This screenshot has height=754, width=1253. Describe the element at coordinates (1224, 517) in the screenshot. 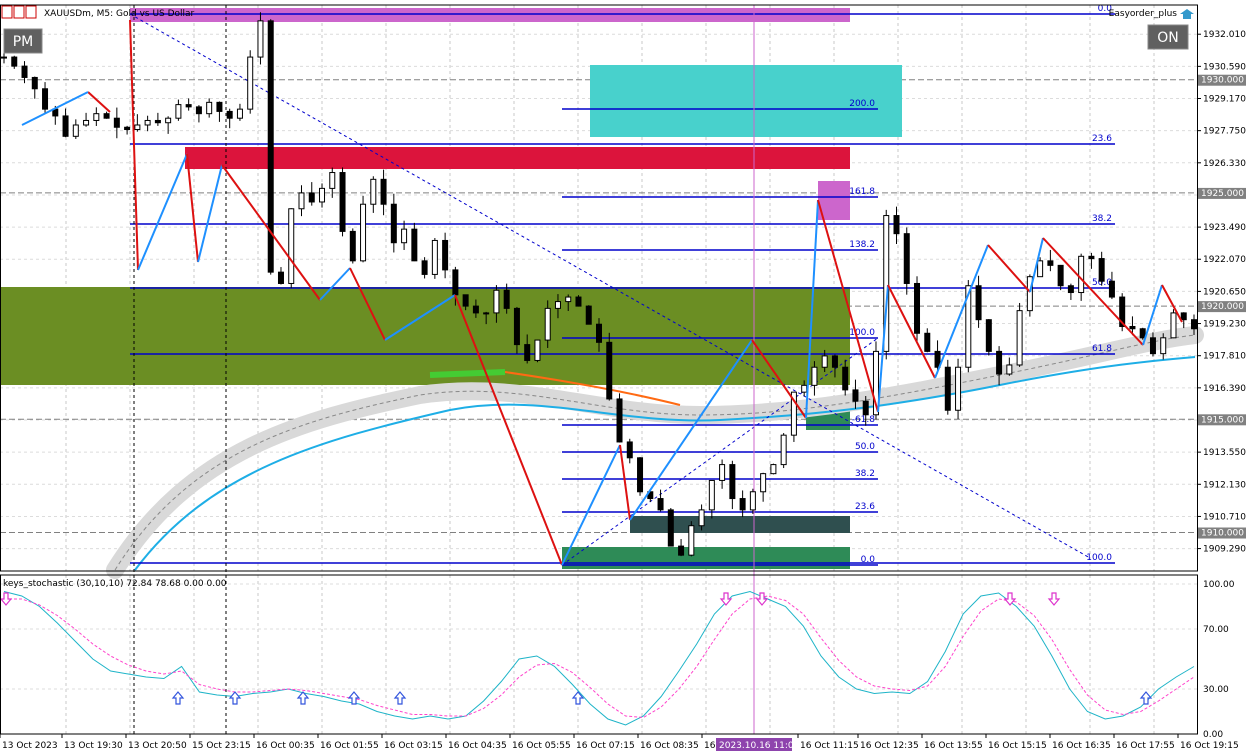

I see `price-tick-label: 1910.710` at that location.